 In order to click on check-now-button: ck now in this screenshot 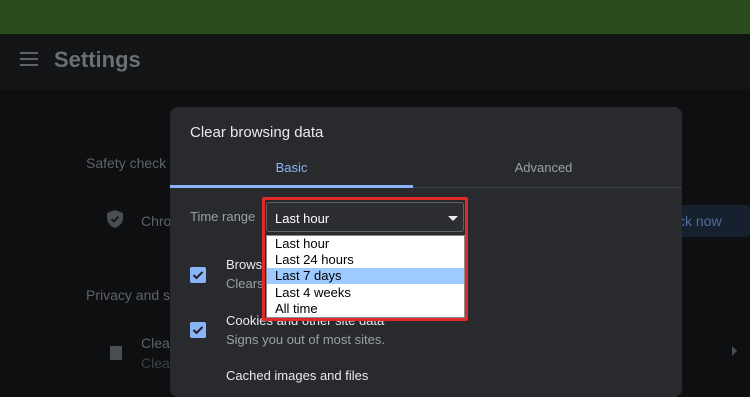, I will do `click(711, 221)`.